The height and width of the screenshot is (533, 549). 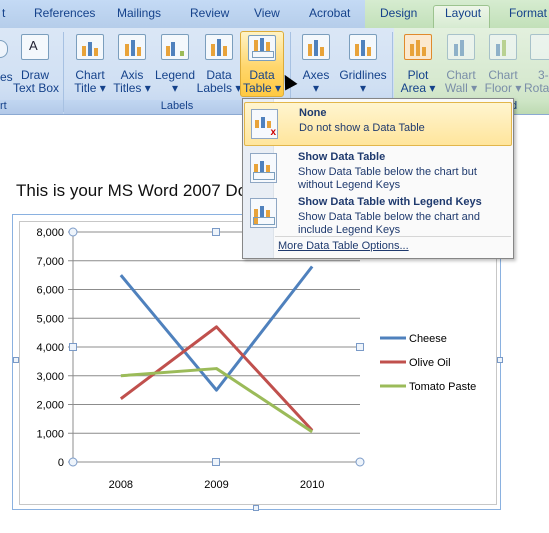 I want to click on menu-item-data-table-legend-keys-title: Show Data Table with Legend Keys, so click(x=390, y=202).